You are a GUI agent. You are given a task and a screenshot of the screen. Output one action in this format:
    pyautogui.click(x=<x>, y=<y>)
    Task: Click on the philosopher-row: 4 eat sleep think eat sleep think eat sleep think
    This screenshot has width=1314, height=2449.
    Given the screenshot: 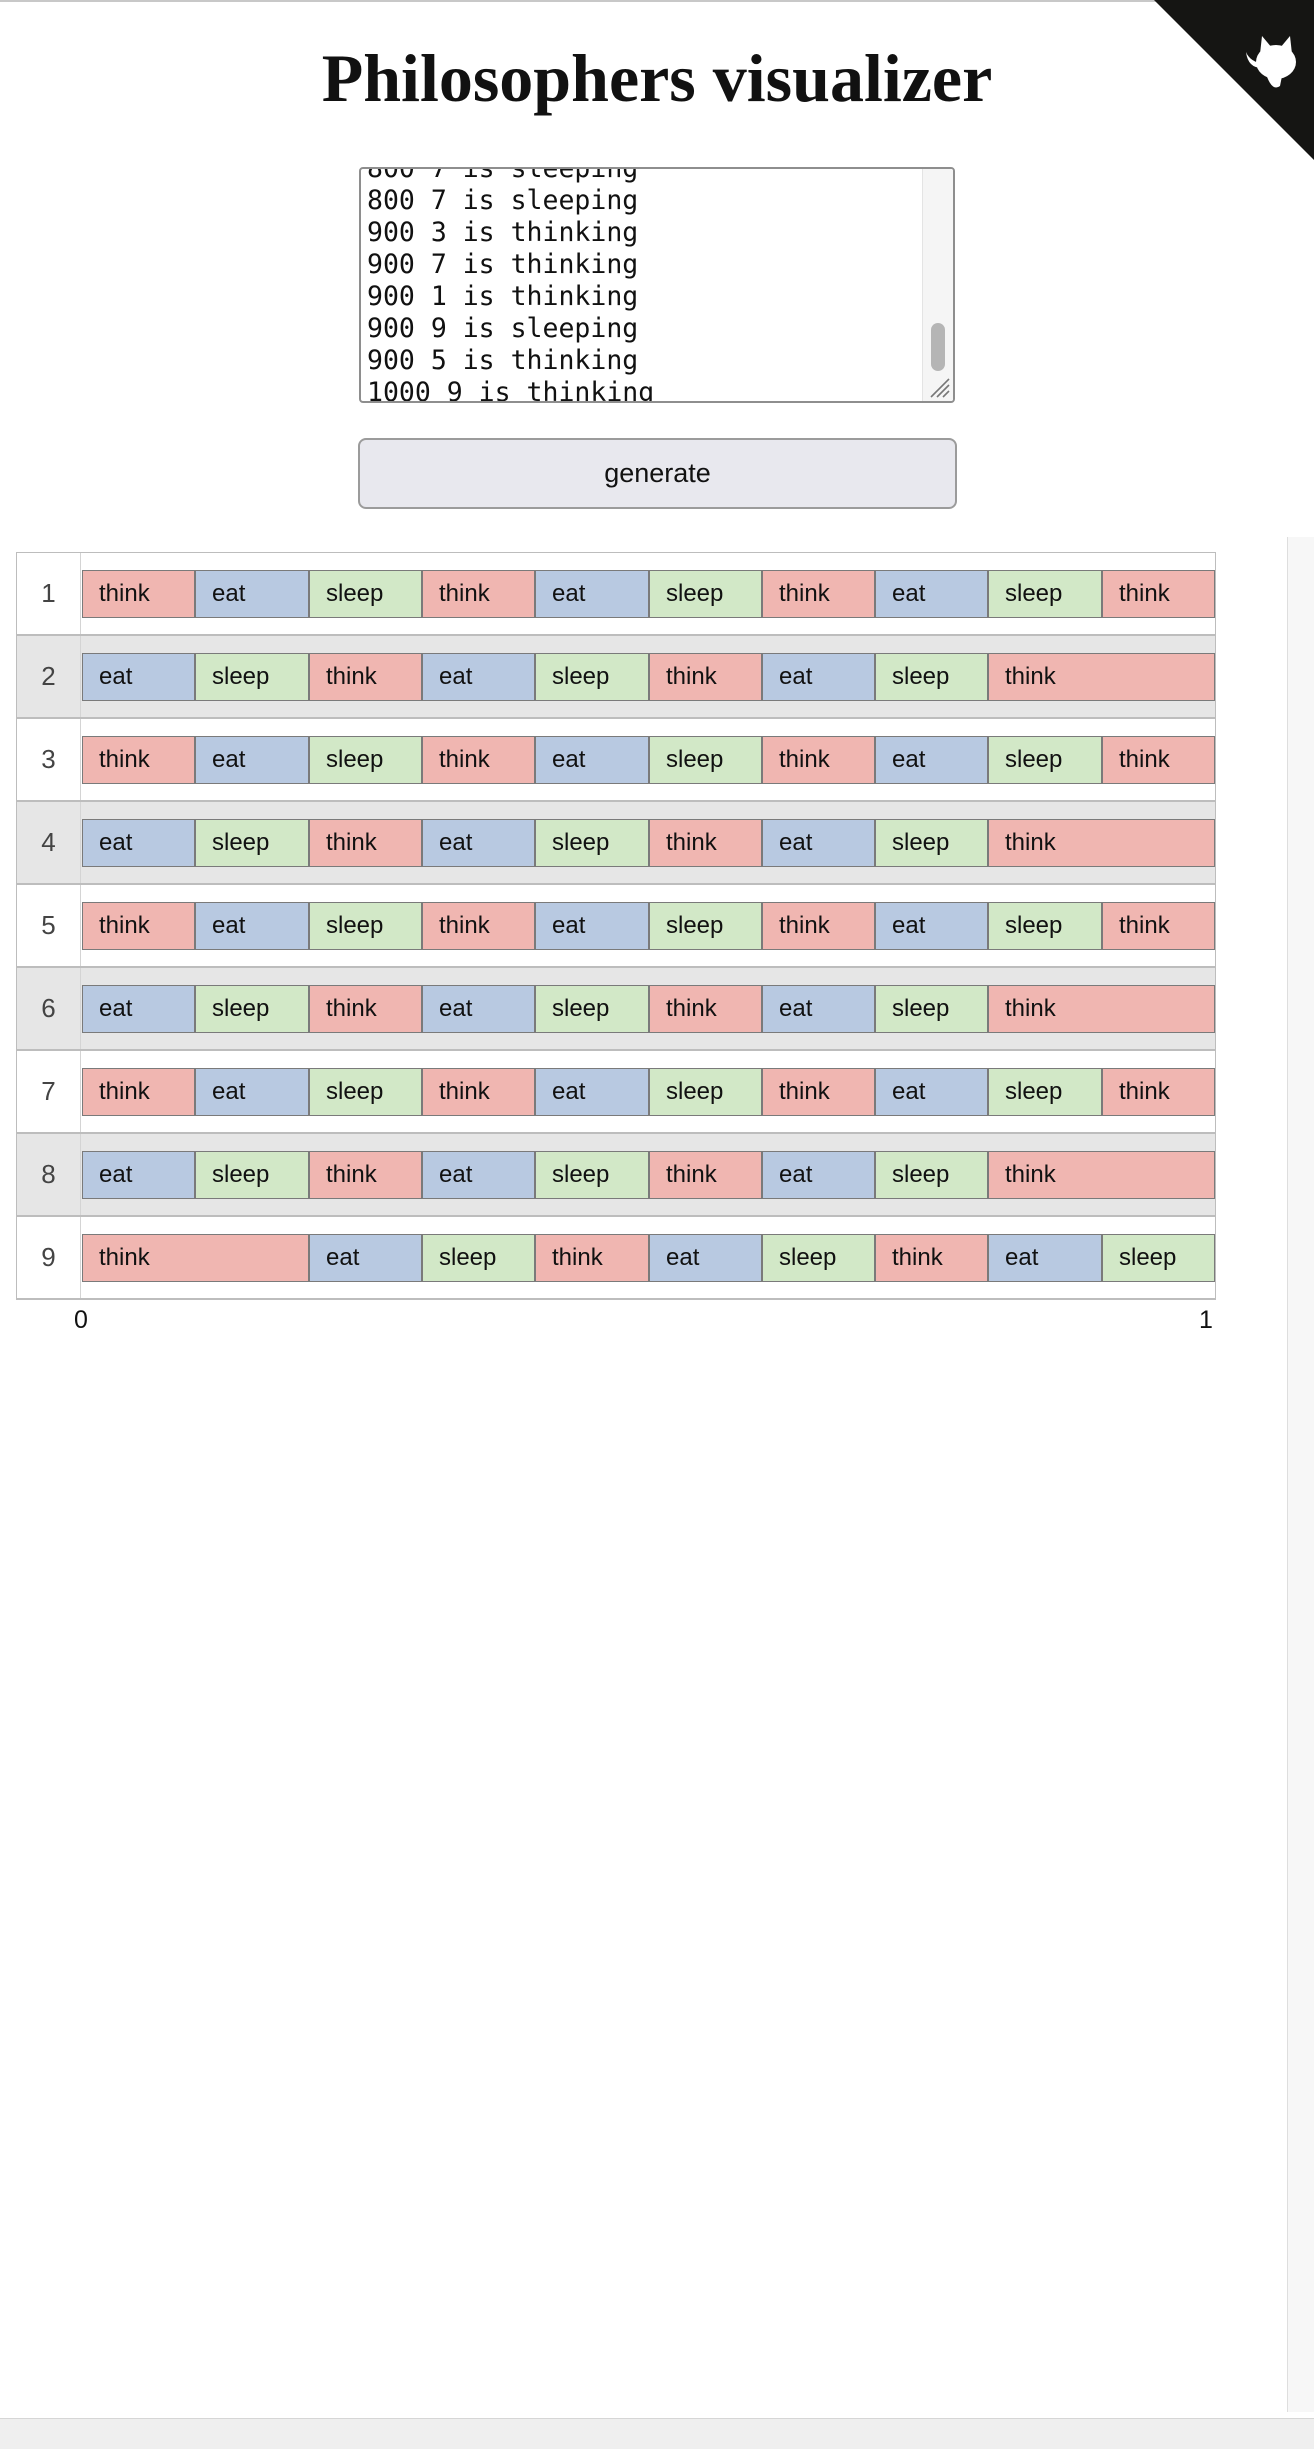 What is the action you would take?
    pyautogui.click(x=616, y=843)
    